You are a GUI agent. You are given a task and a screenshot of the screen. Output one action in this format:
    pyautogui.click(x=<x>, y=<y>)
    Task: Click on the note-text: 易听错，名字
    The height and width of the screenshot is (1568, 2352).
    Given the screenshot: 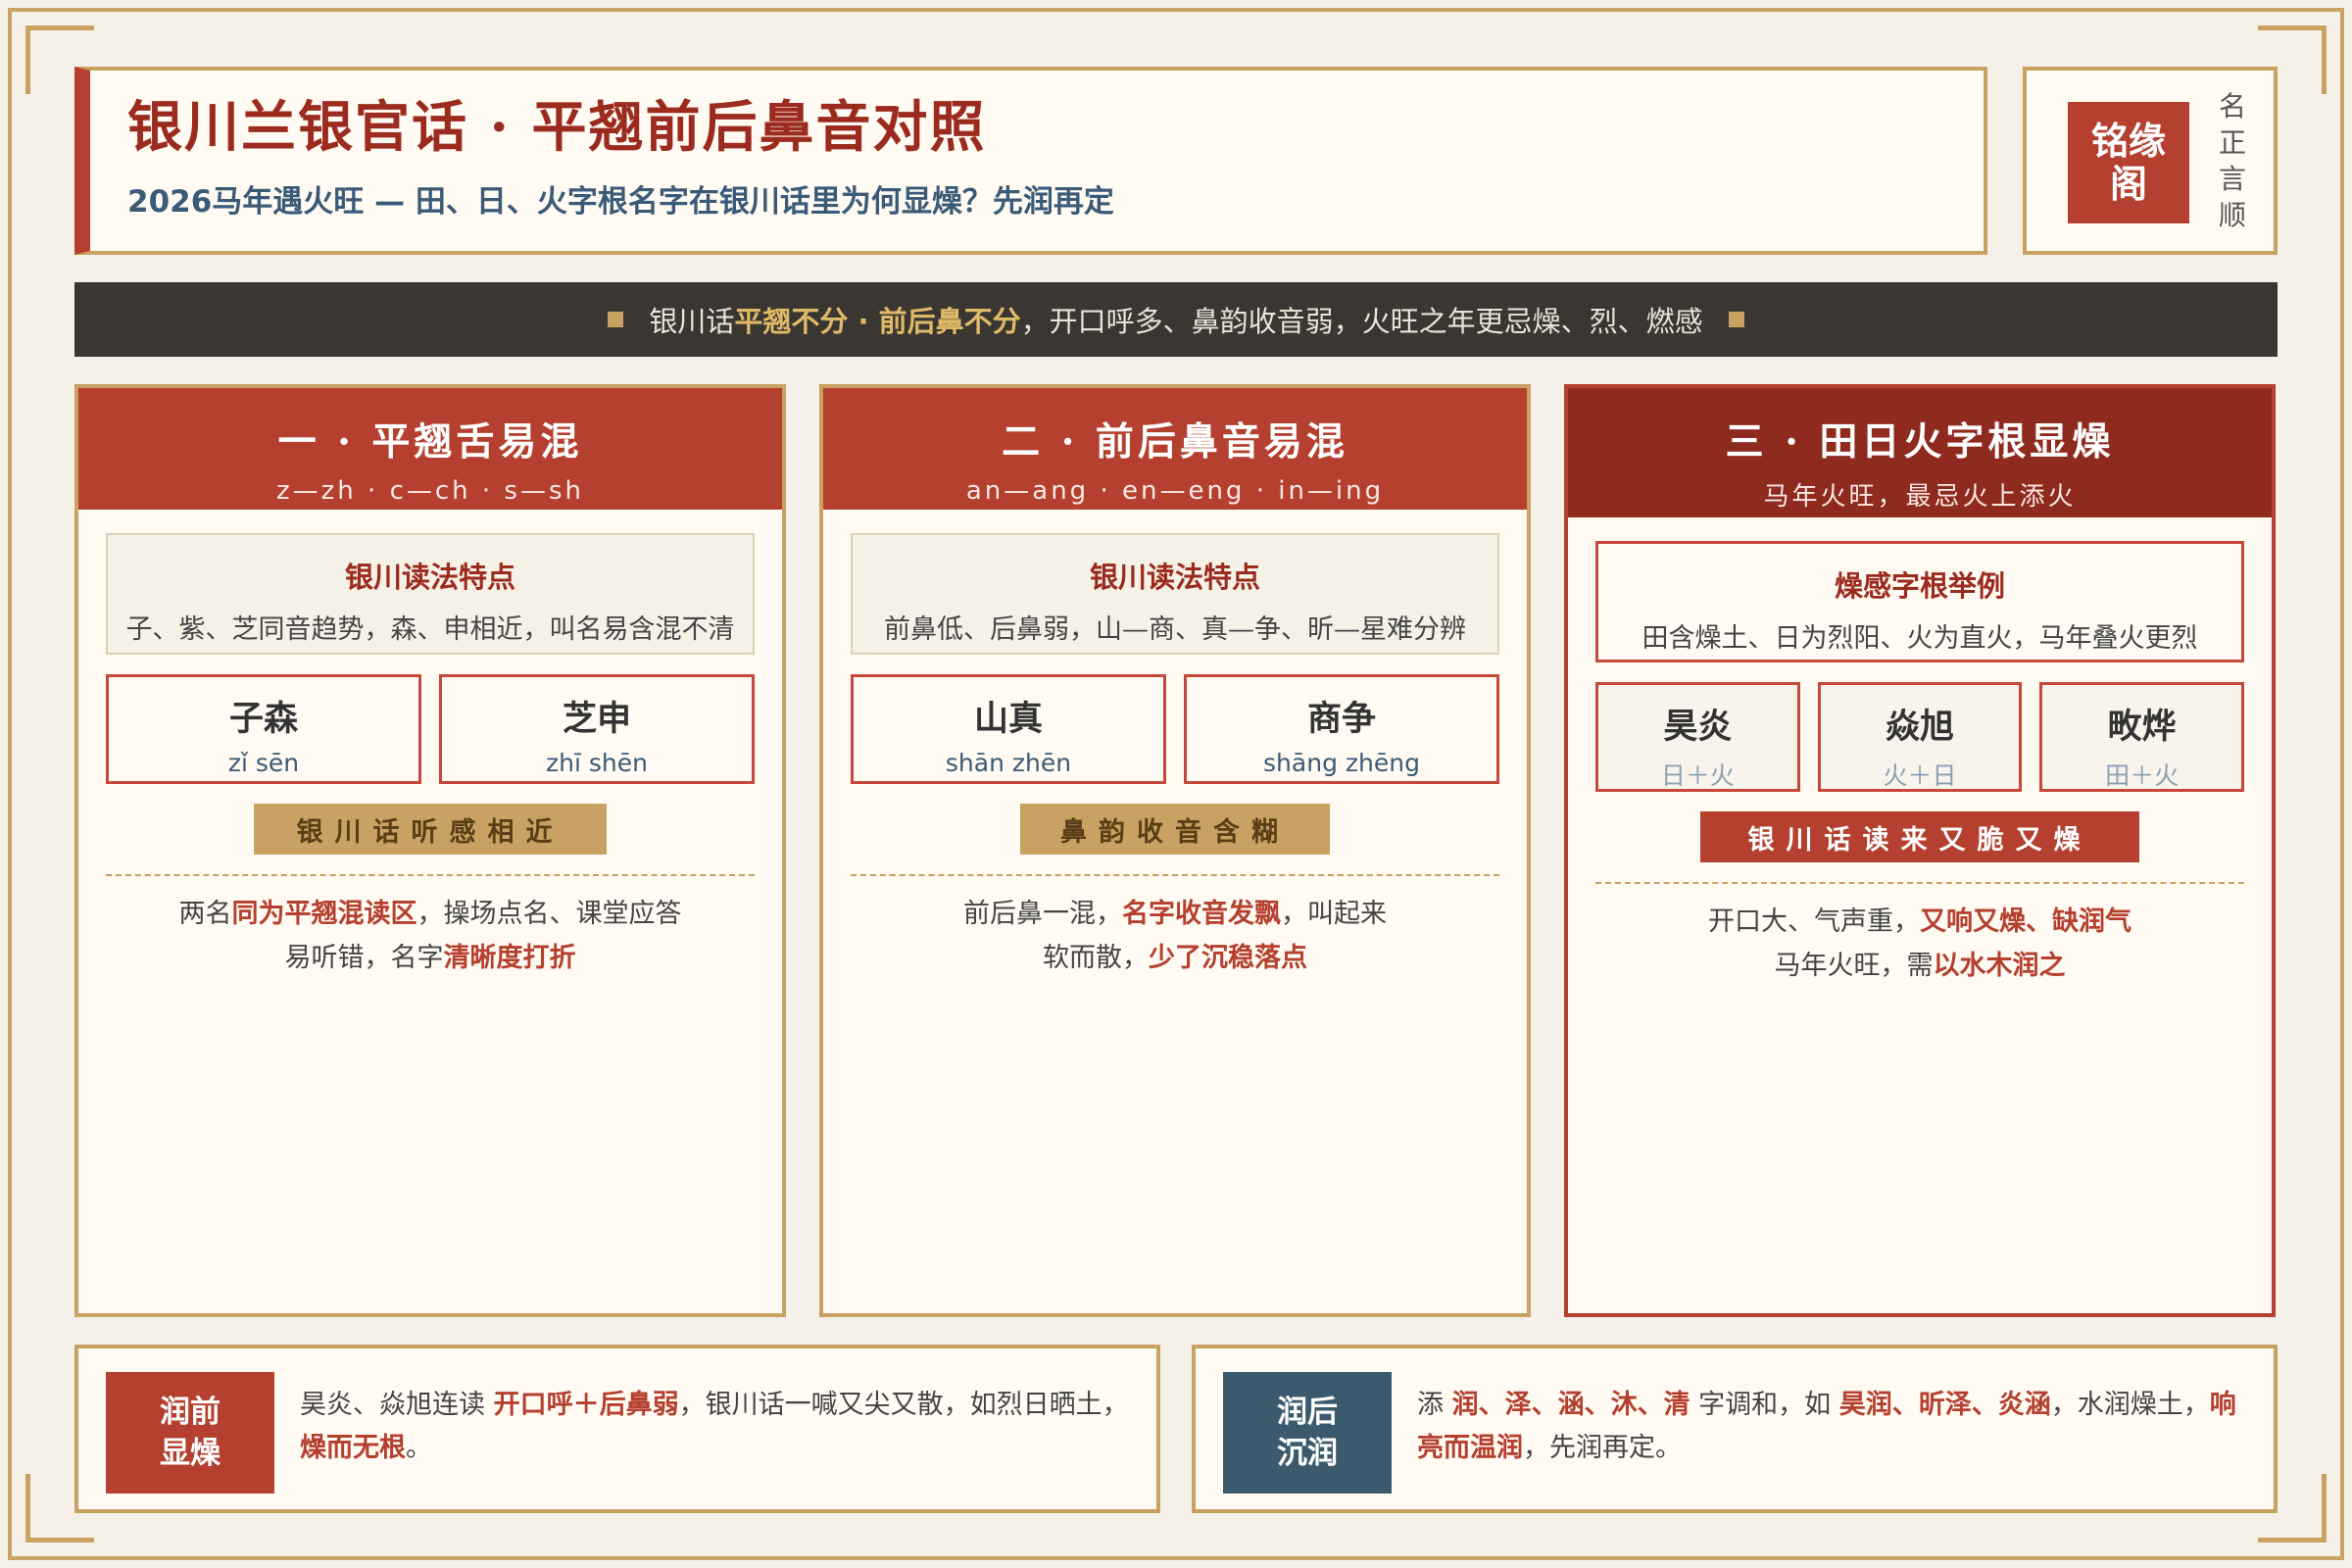 What is the action you would take?
    pyautogui.click(x=364, y=958)
    